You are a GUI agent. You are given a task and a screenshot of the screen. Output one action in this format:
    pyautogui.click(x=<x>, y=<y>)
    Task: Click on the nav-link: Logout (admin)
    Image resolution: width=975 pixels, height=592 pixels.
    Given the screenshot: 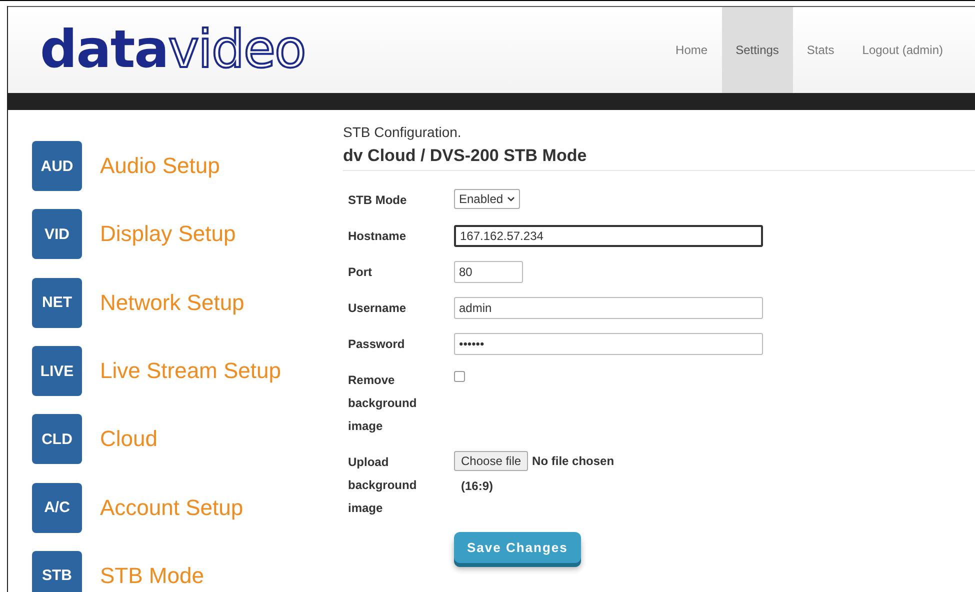 What is the action you would take?
    pyautogui.click(x=902, y=50)
    